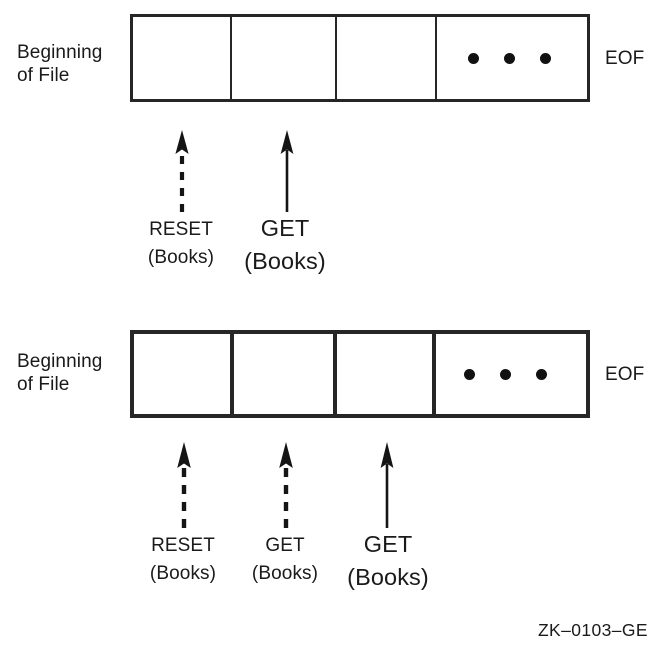 The width and height of the screenshot is (664, 649). What do you see at coordinates (73, 373) in the screenshot?
I see `bottom-beginning-of-file-label: Beginning of File` at bounding box center [73, 373].